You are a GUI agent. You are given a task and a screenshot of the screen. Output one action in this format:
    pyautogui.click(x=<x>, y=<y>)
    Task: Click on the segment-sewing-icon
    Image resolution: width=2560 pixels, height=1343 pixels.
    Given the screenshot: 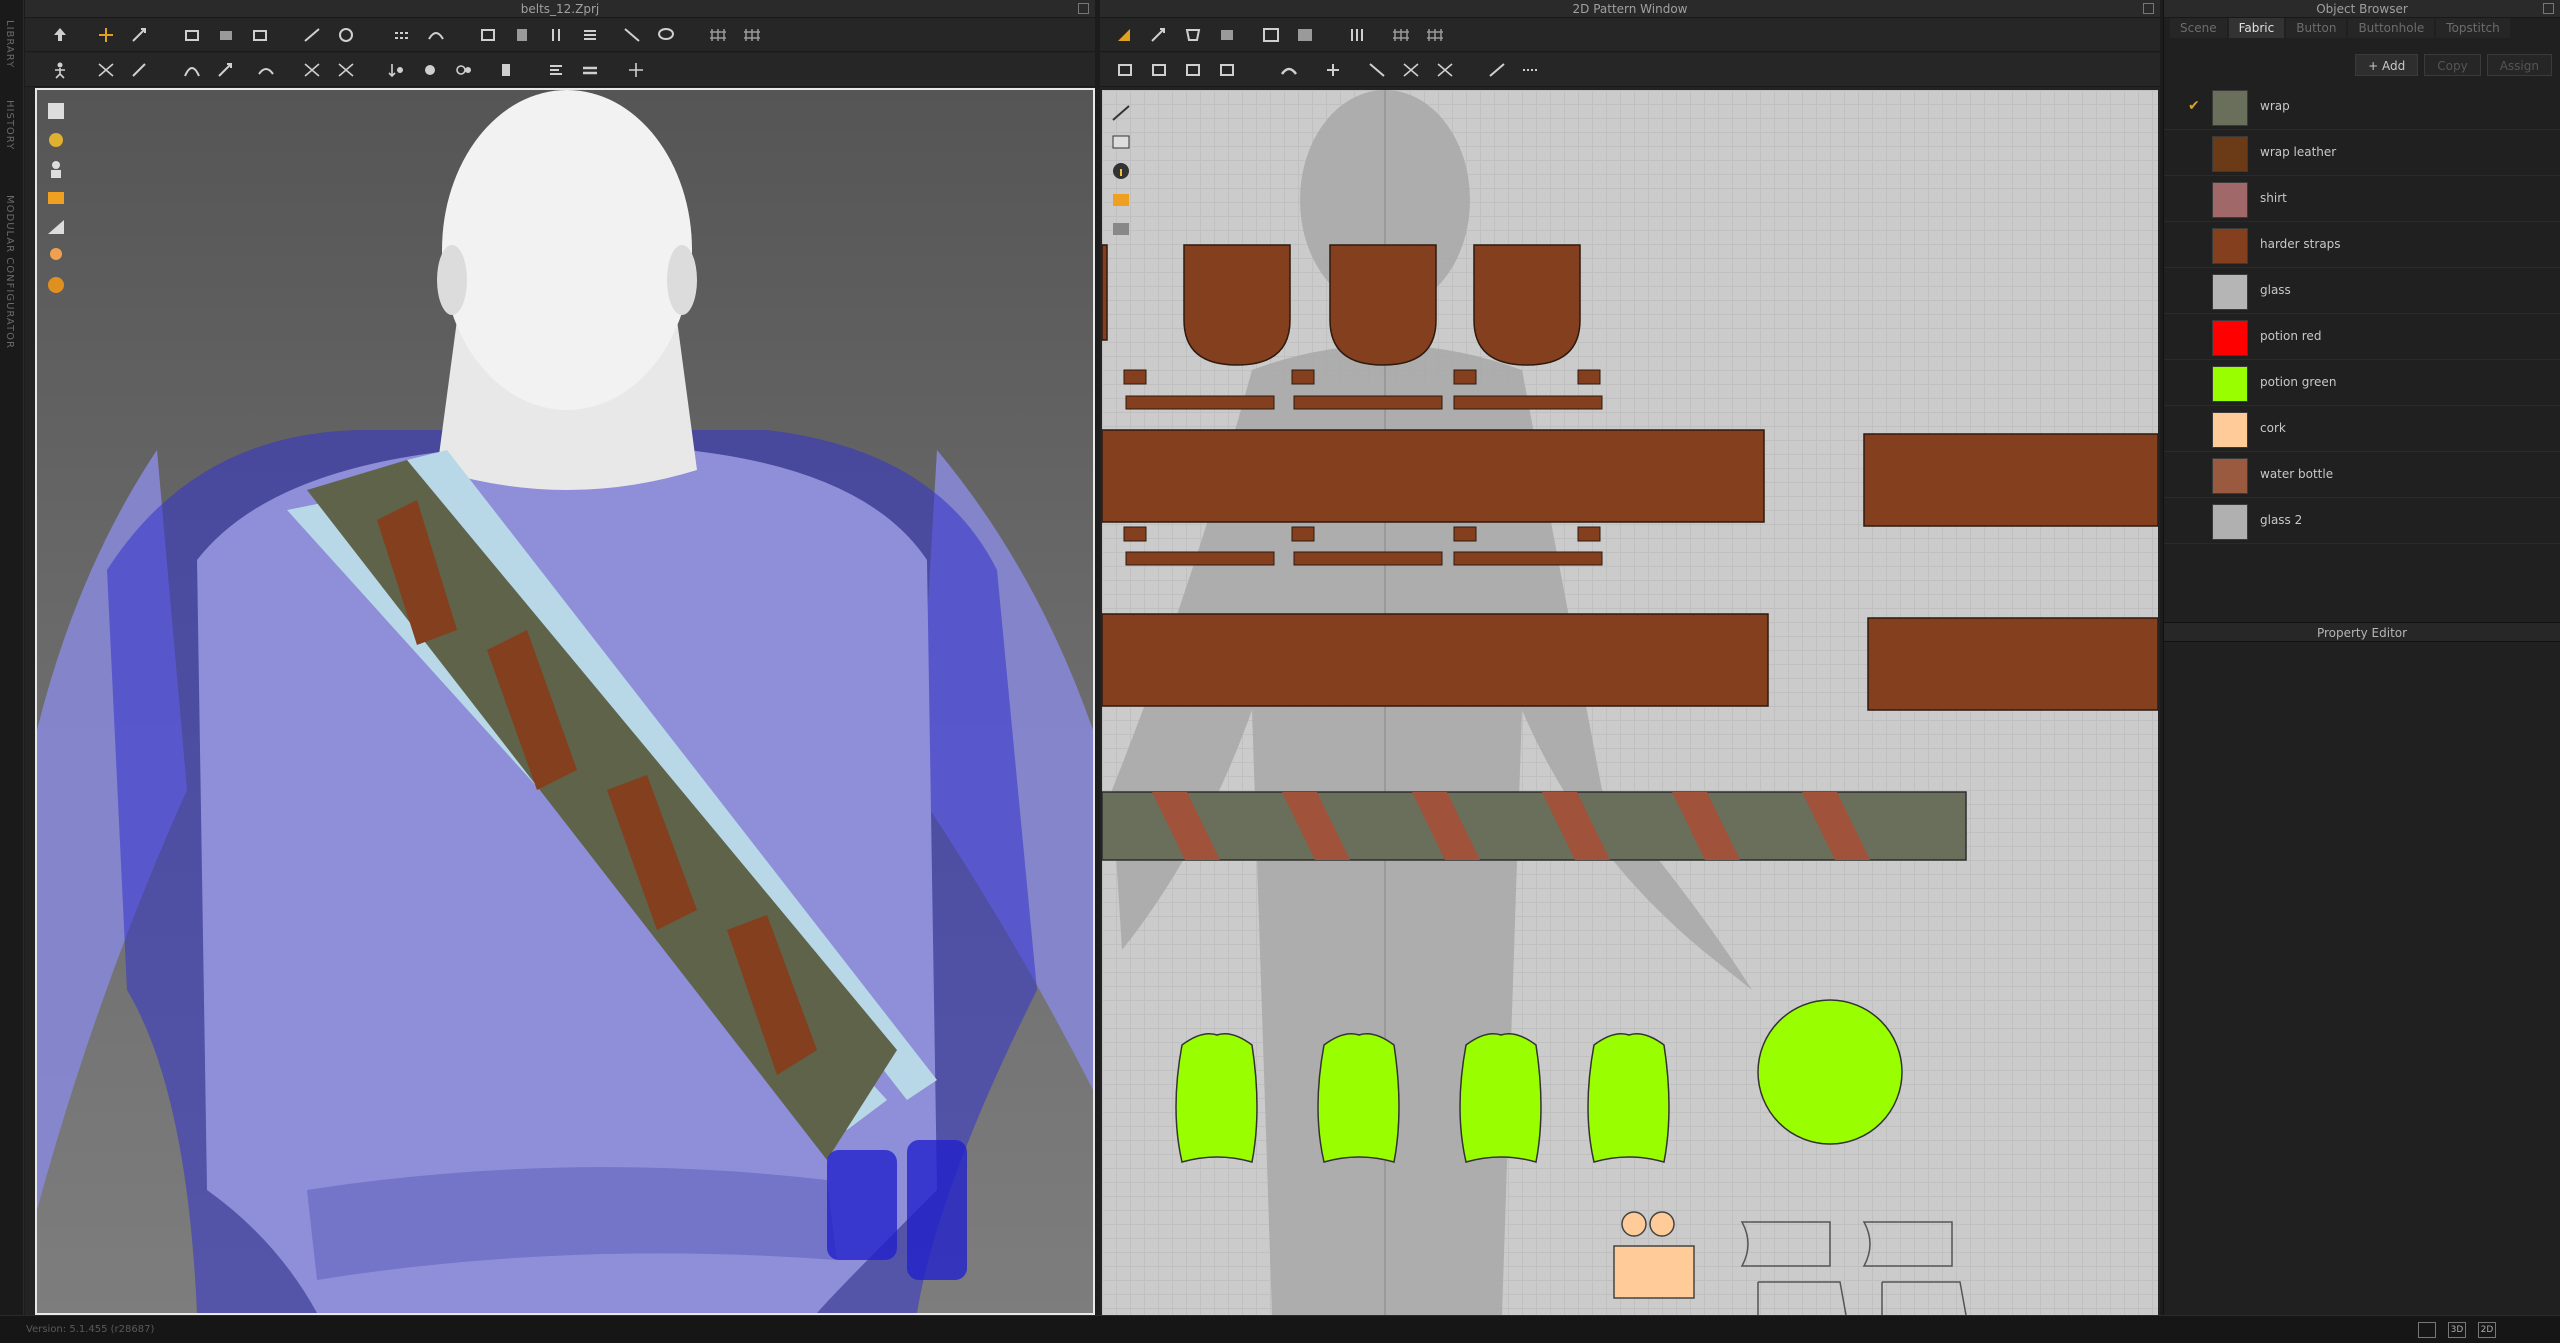 What is the action you would take?
    pyautogui.click(x=436, y=35)
    